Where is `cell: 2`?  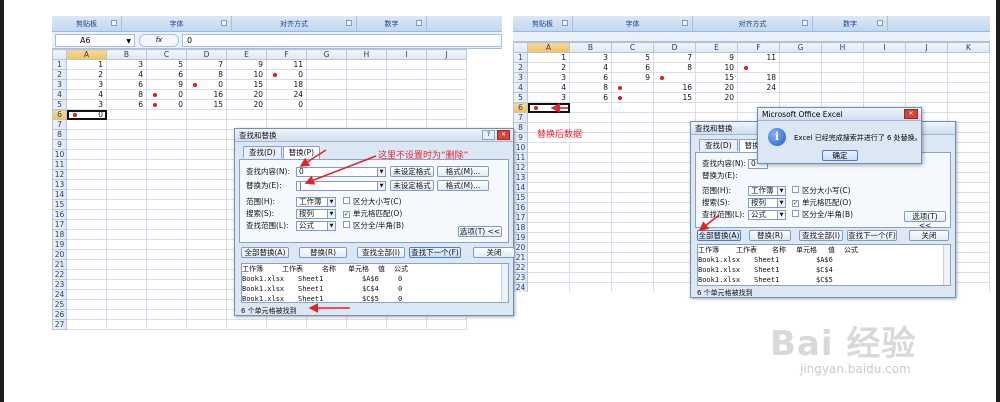
cell: 2 is located at coordinates (548, 67).